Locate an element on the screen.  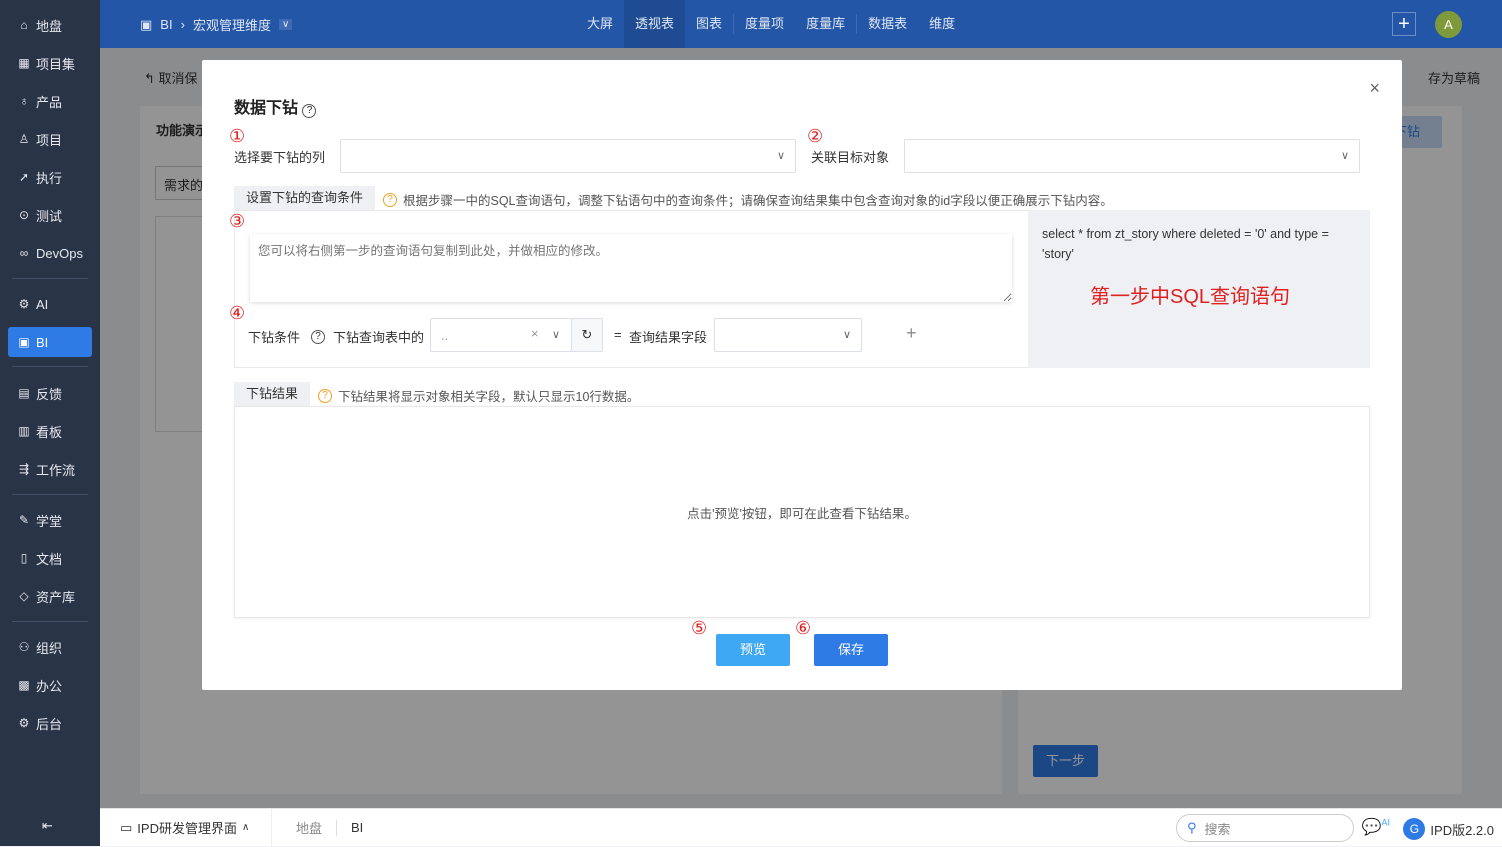
sidebar-item-label: 测试 is located at coordinates (49, 216).